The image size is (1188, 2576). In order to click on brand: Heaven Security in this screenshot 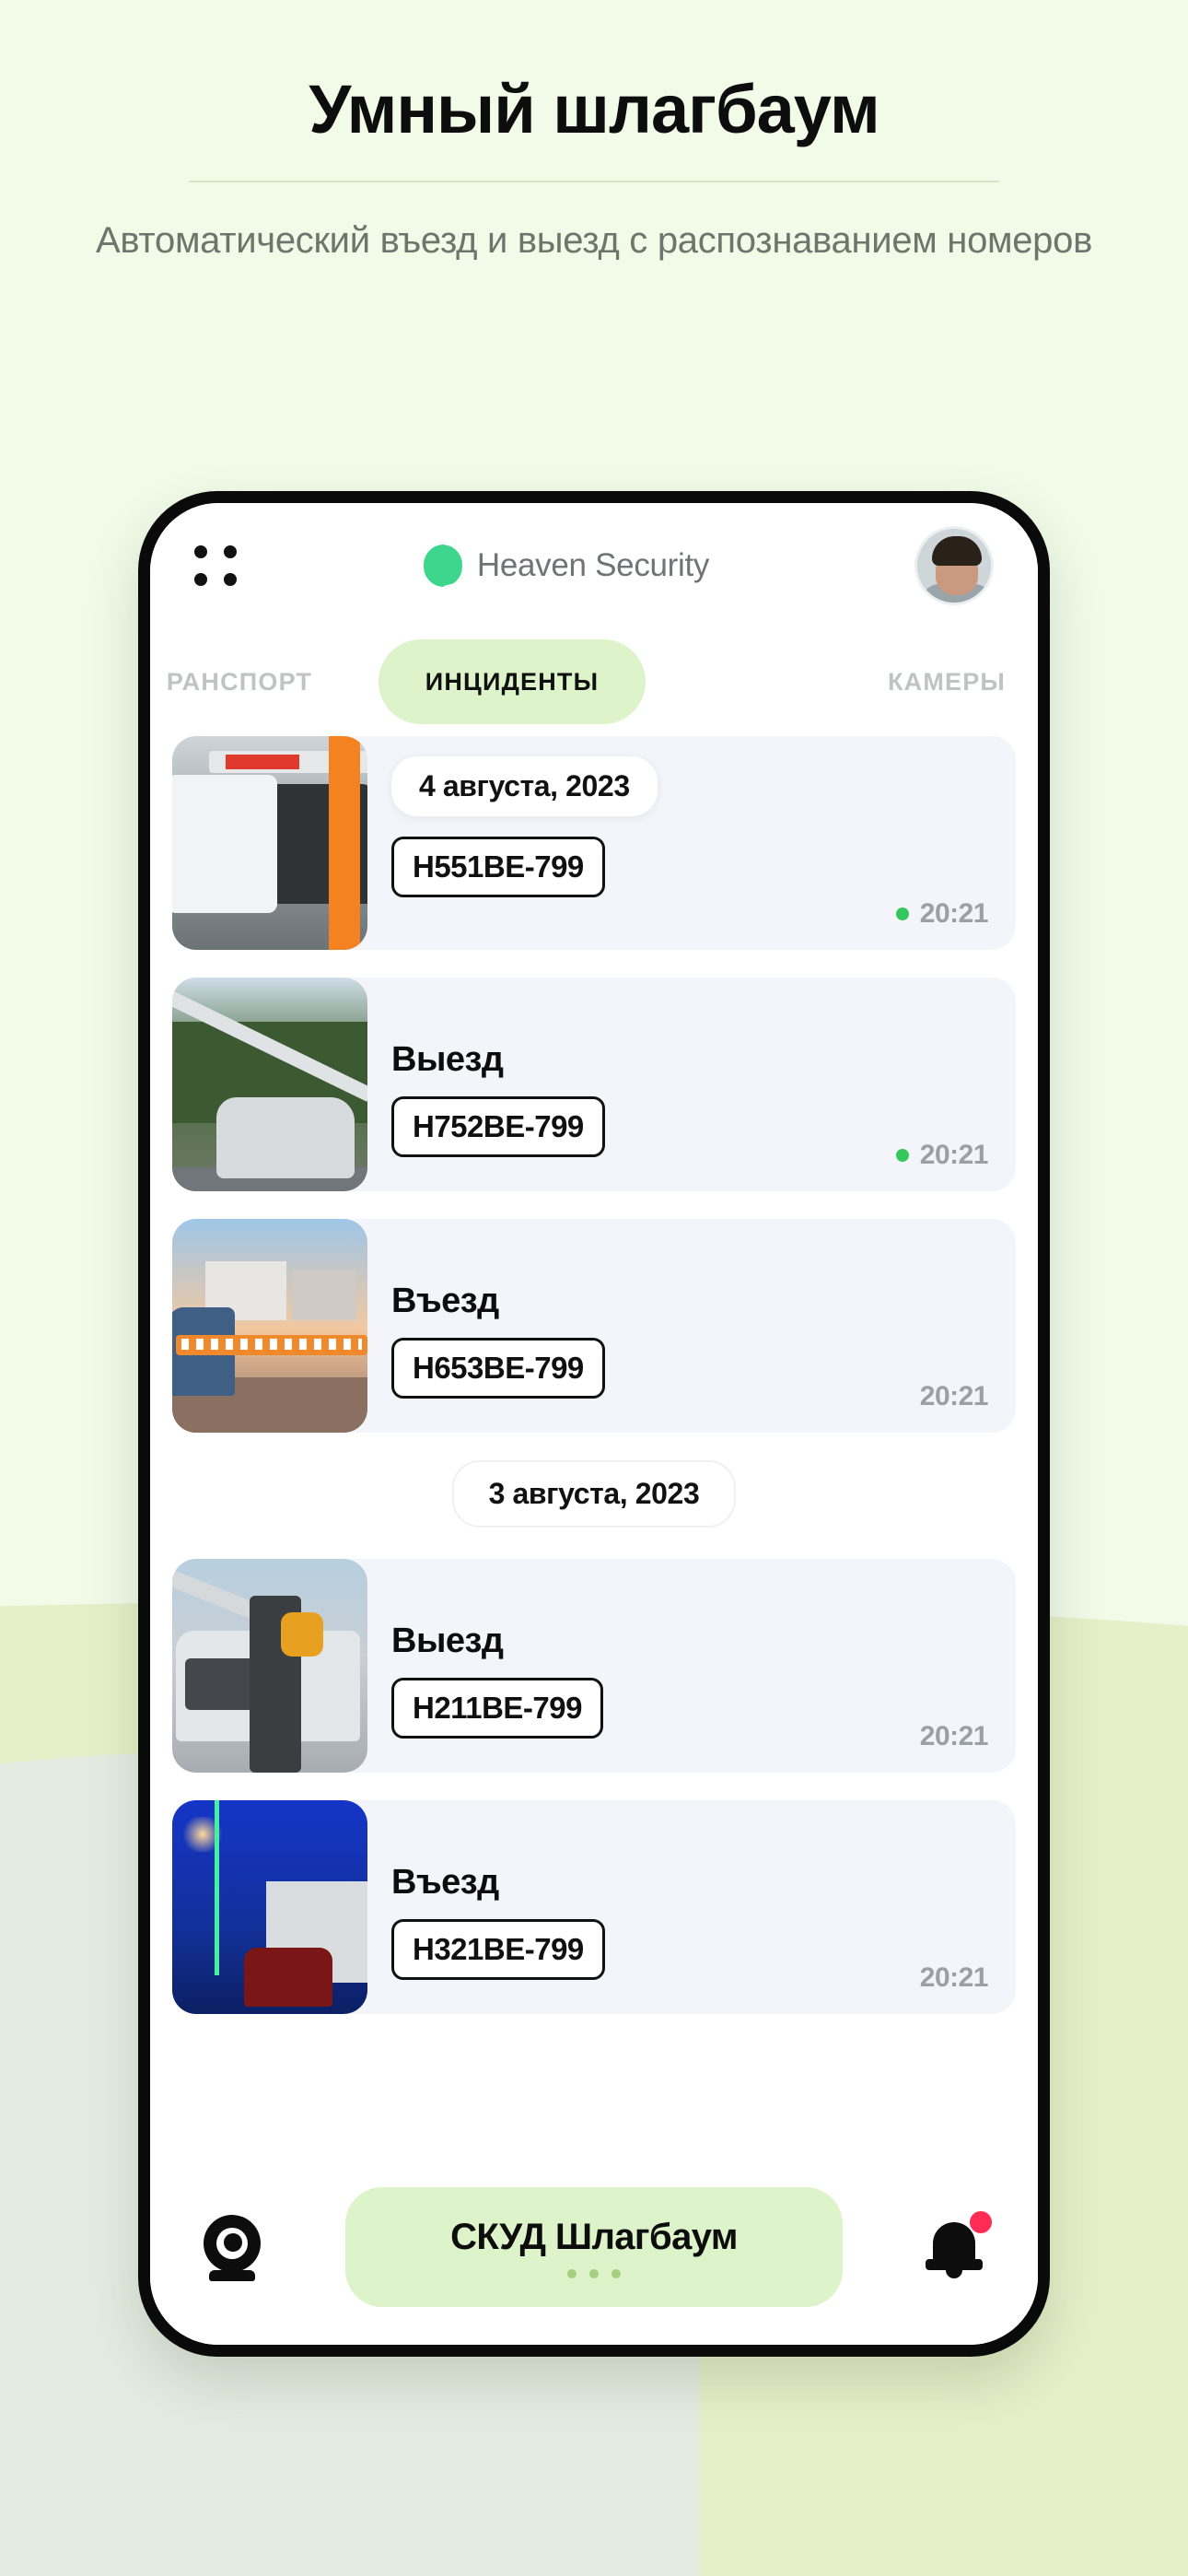, I will do `click(566, 565)`.